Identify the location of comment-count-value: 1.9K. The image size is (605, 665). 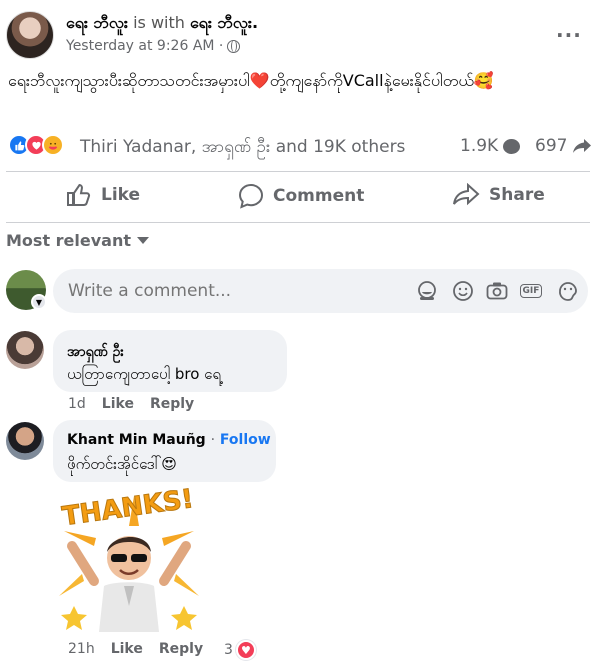
(479, 146).